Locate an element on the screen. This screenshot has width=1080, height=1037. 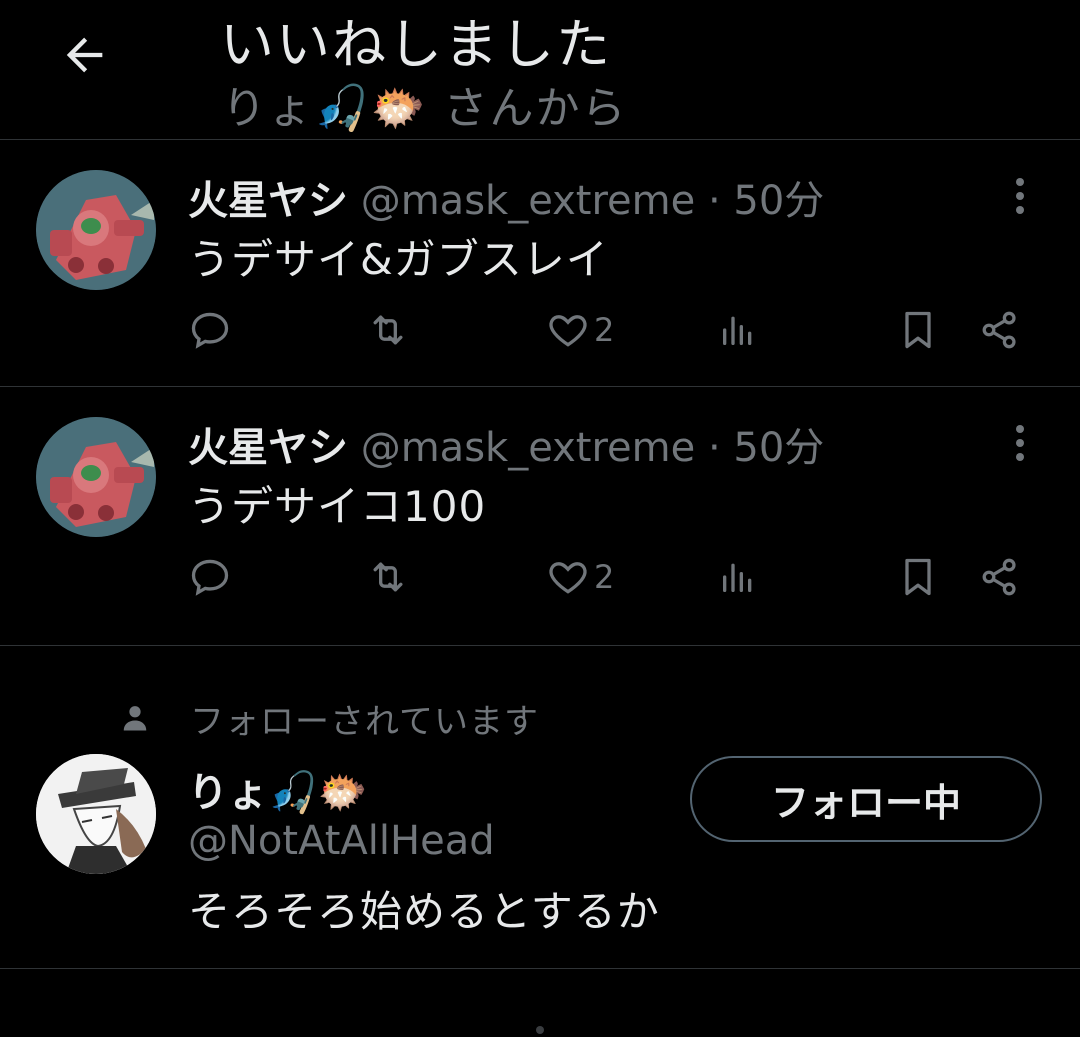
user-bio: そろそろ始めるとするか is located at coordinates (424, 911).